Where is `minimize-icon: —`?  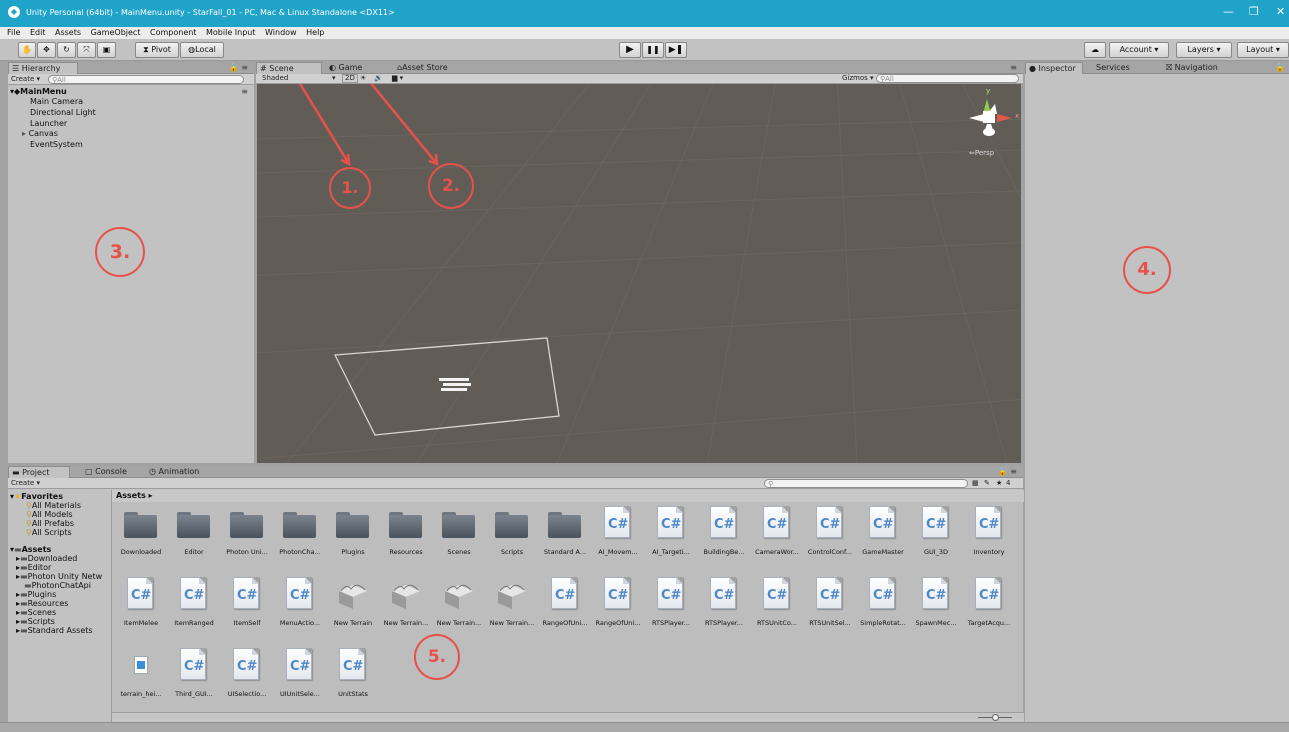
minimize-icon: — is located at coordinates (1228, 11).